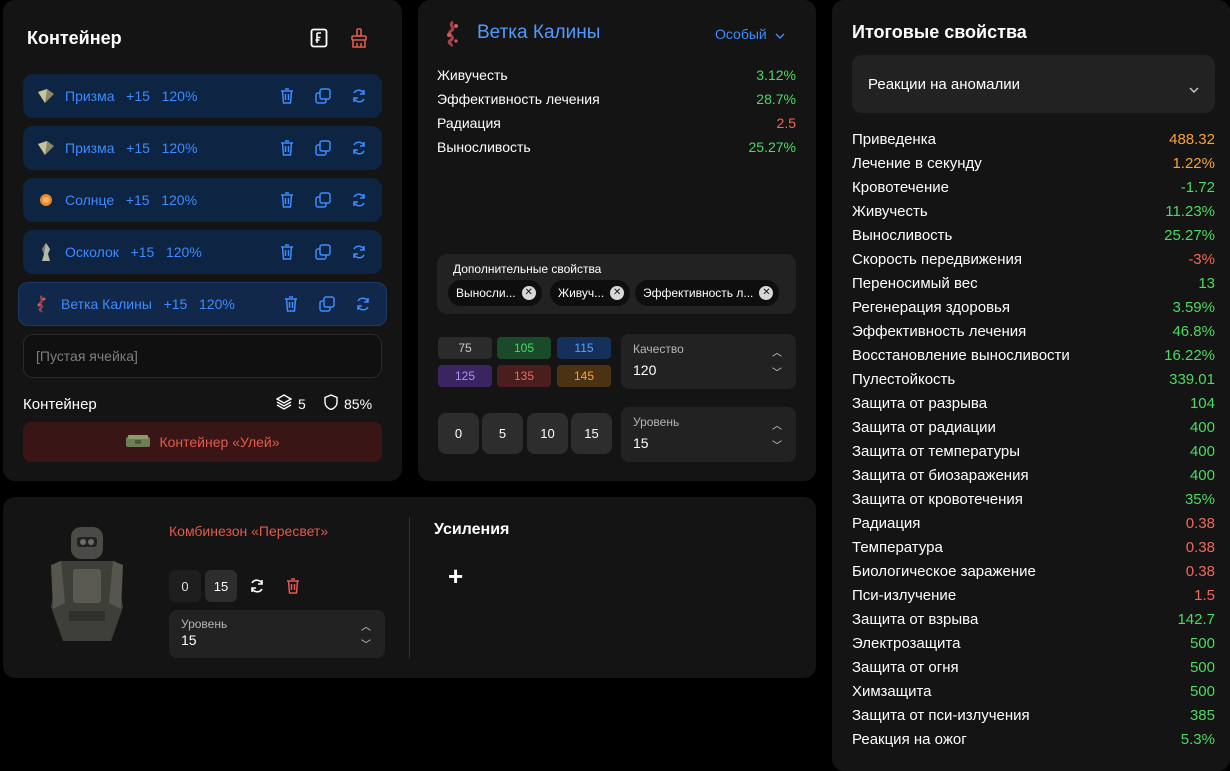  I want to click on totals-row: Восстановление выносливости 16.22%, so click(1033, 355).